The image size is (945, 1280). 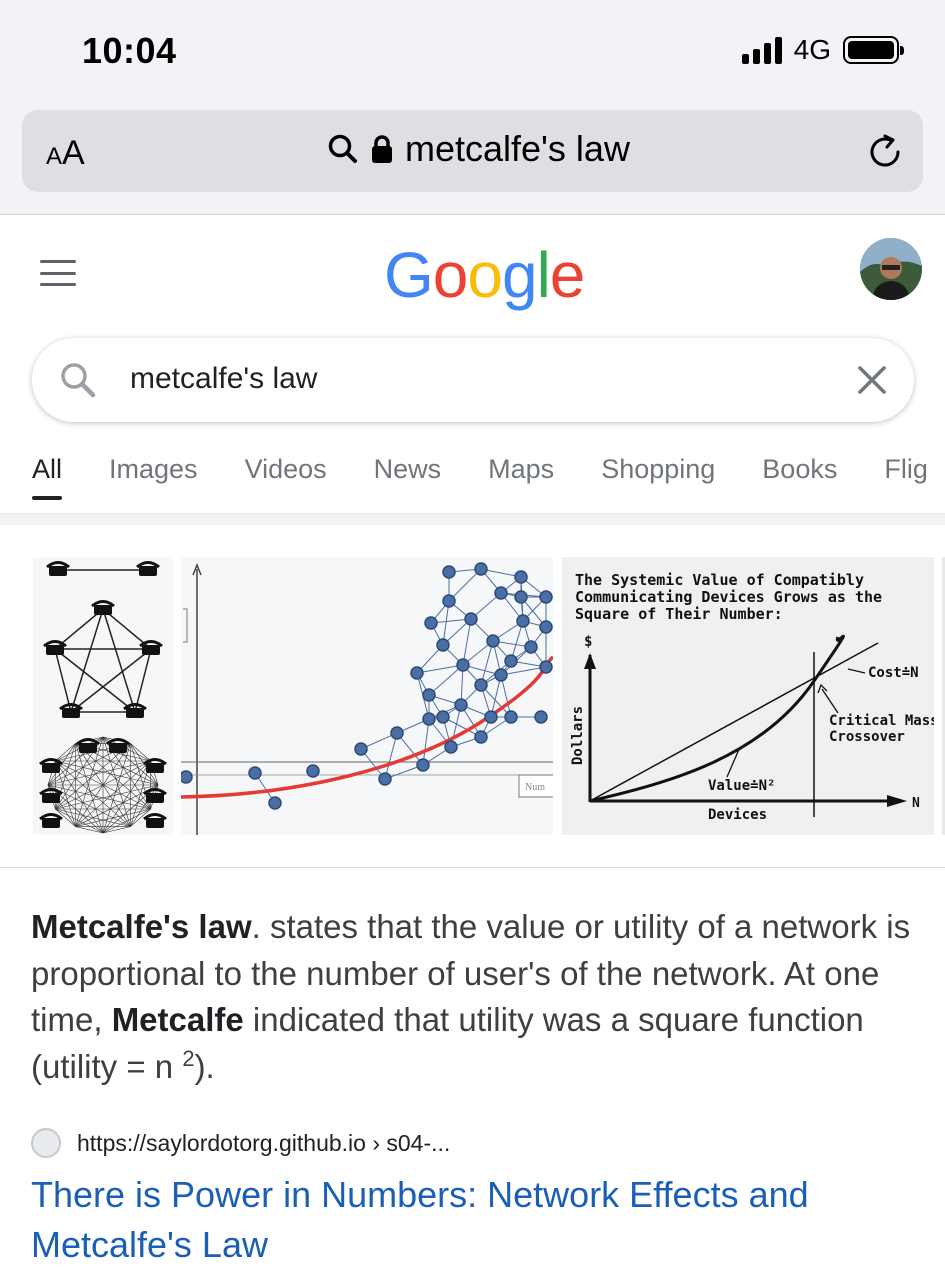 I want to click on network-type: 4G, so click(x=812, y=49).